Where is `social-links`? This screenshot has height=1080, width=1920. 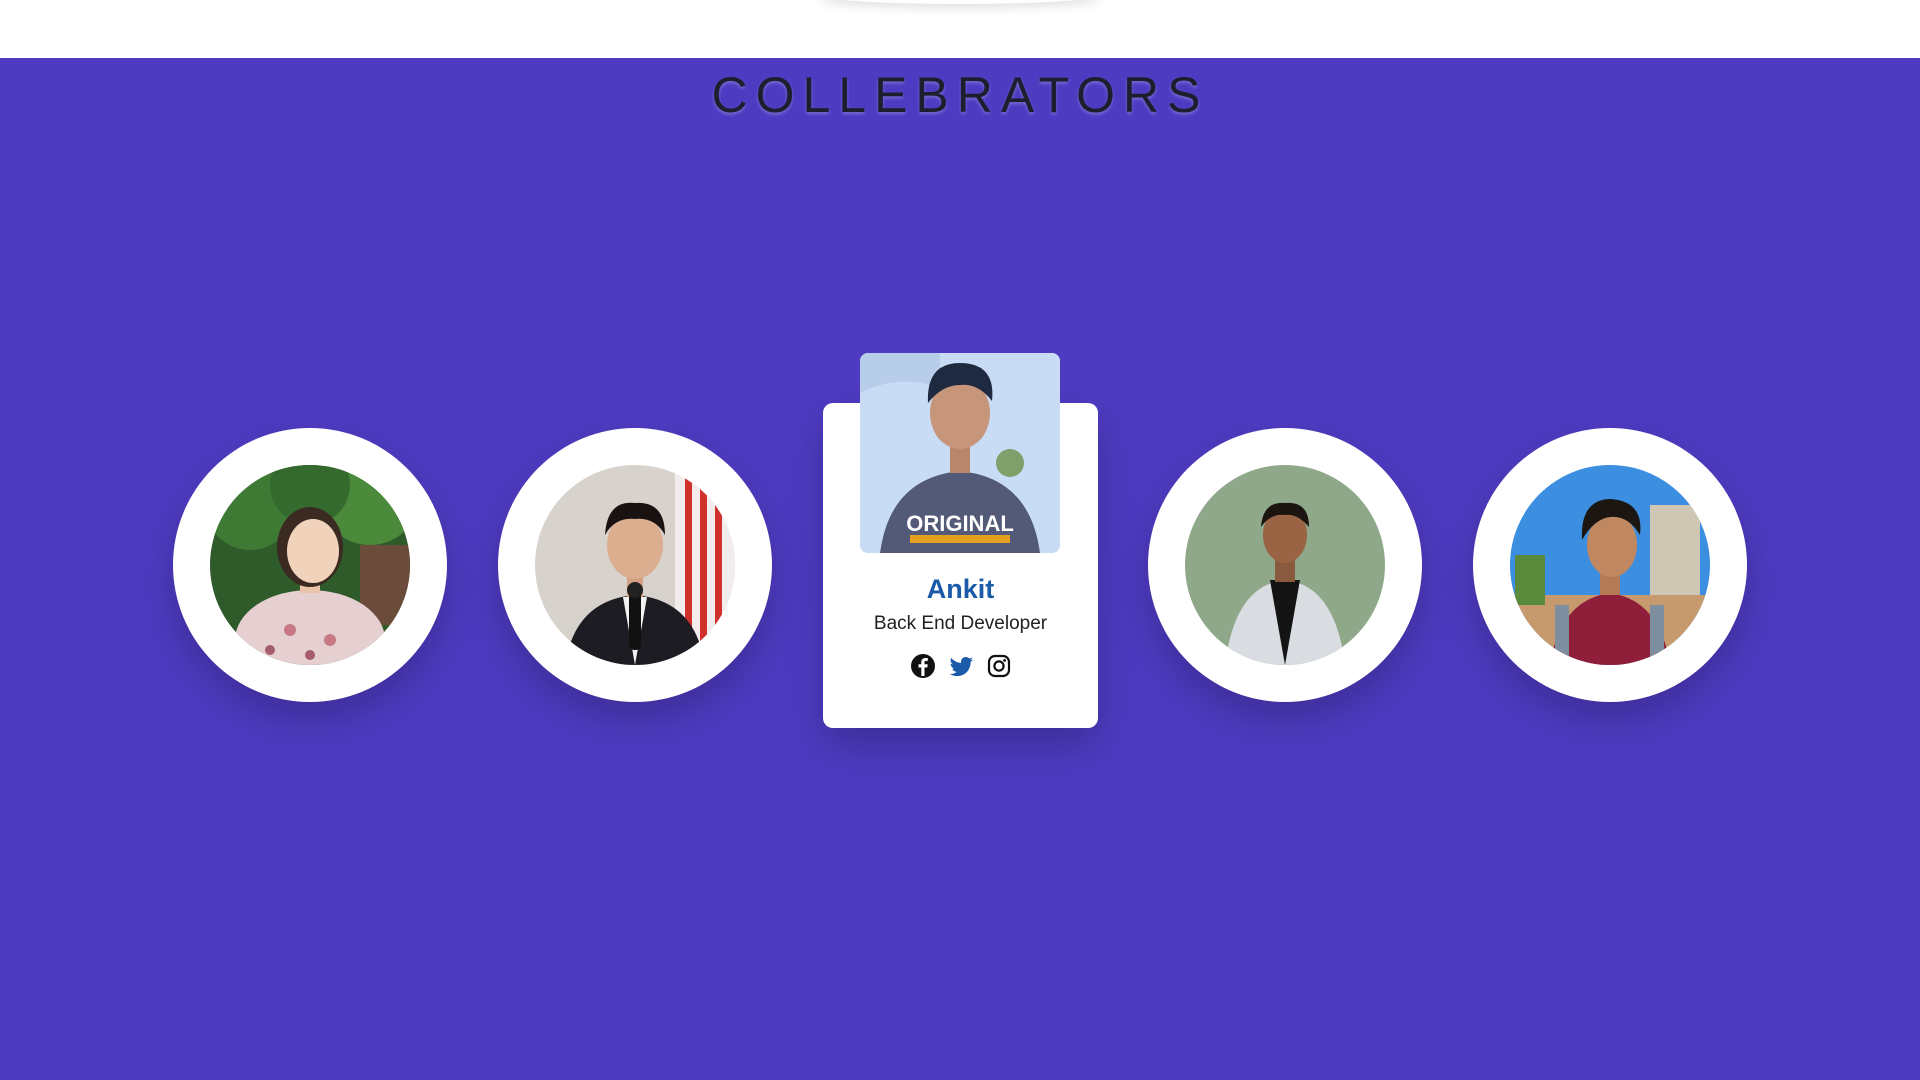 social-links is located at coordinates (960, 666).